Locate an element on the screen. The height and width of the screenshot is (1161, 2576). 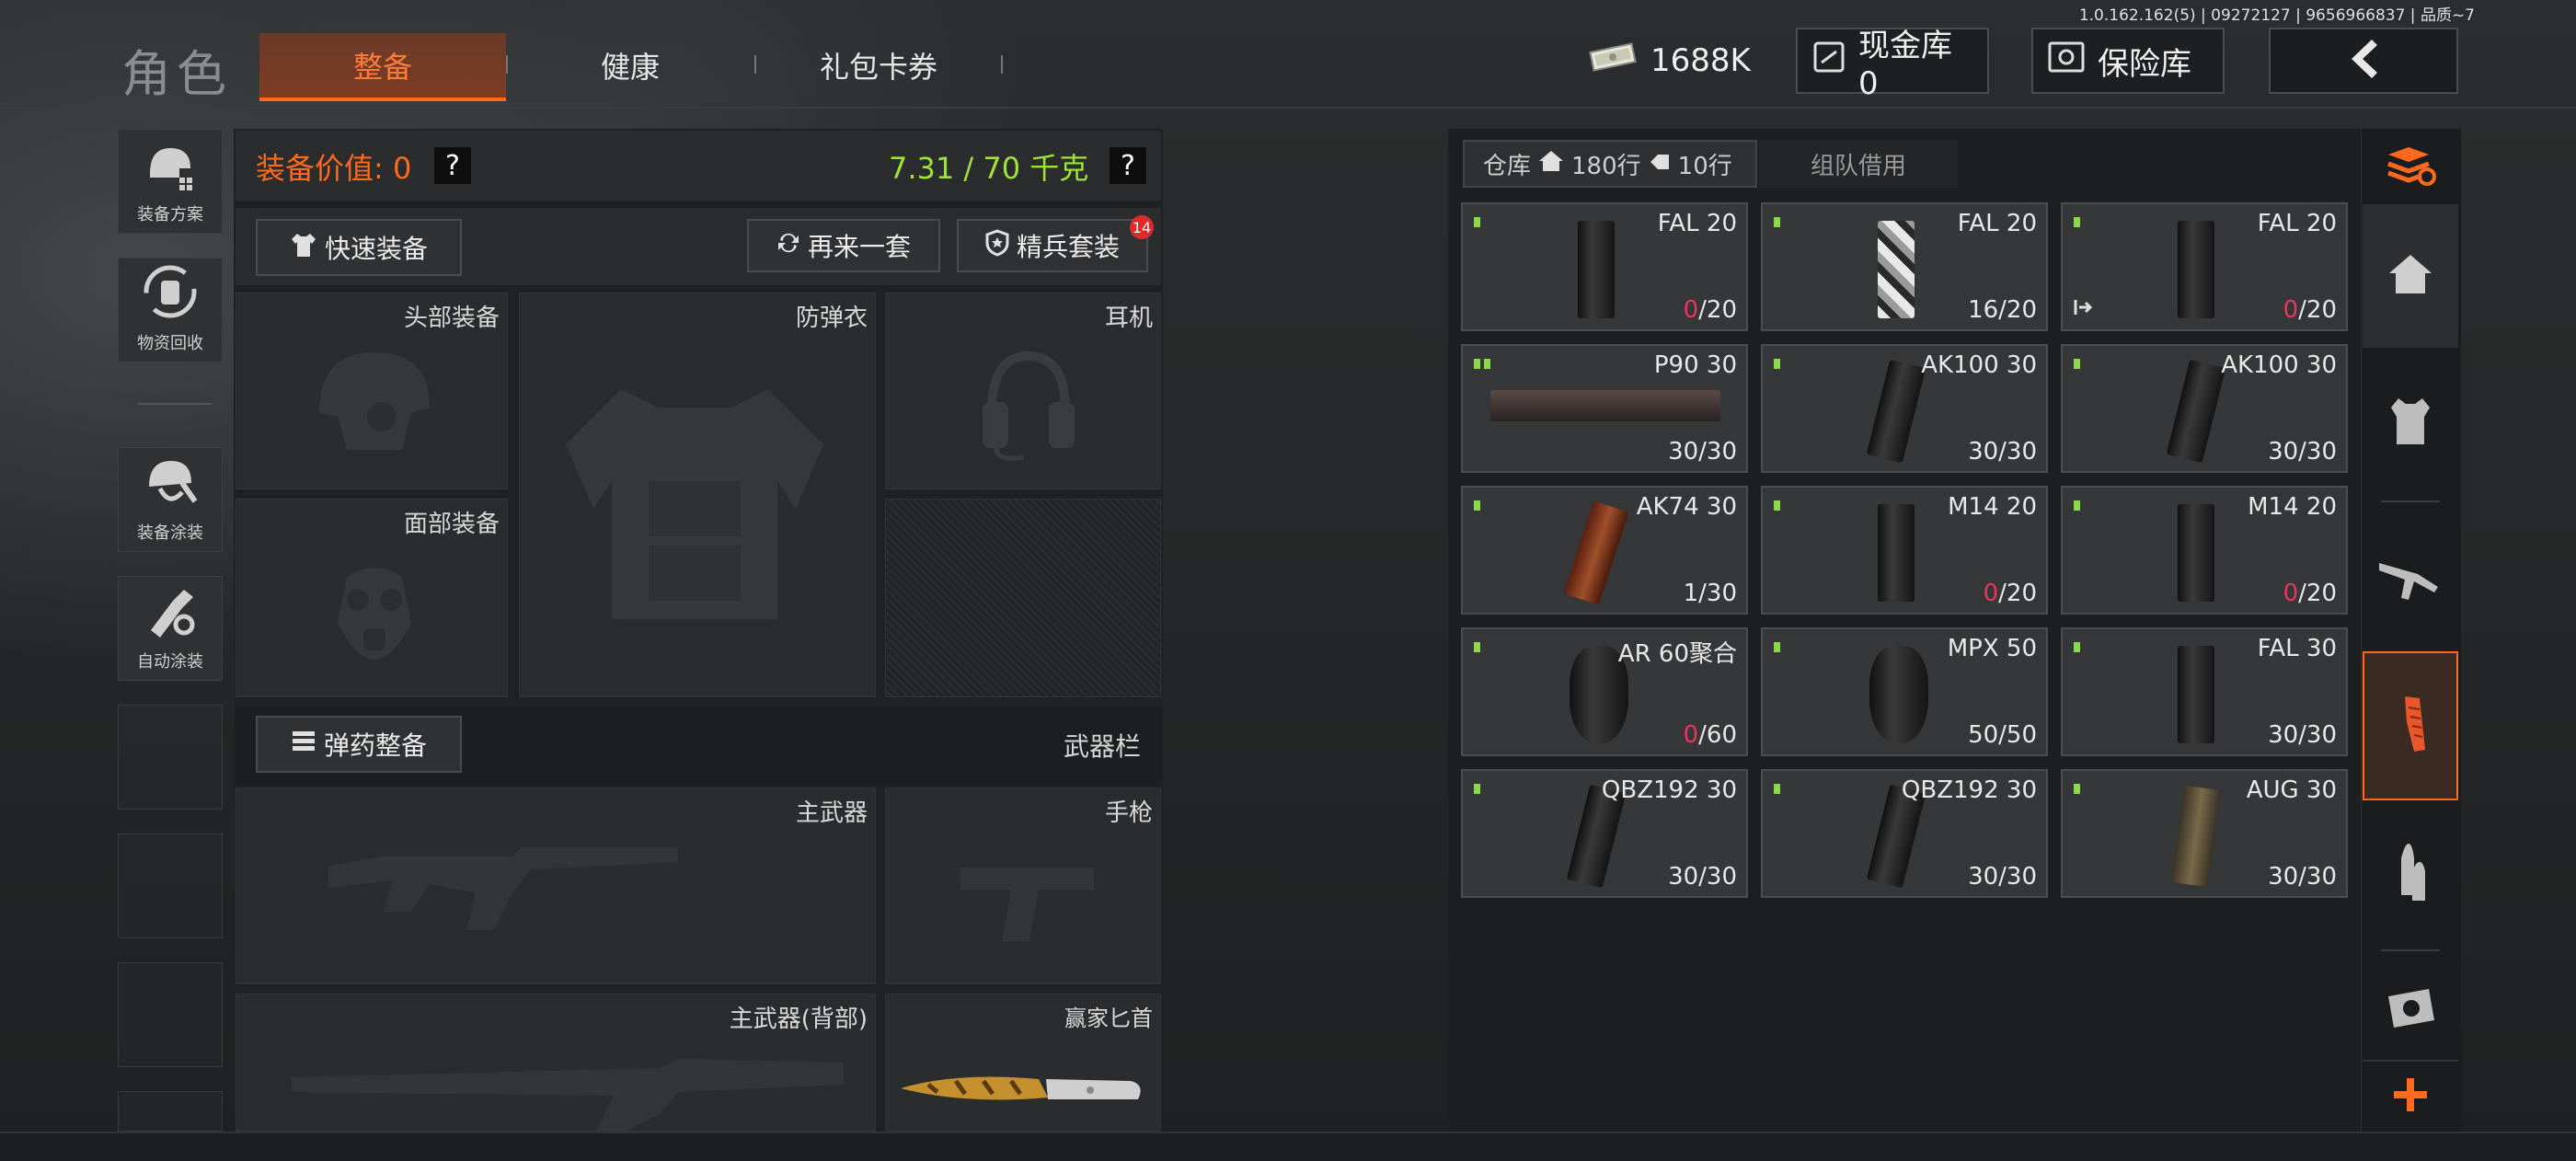
refresh-icon is located at coordinates (788, 246).